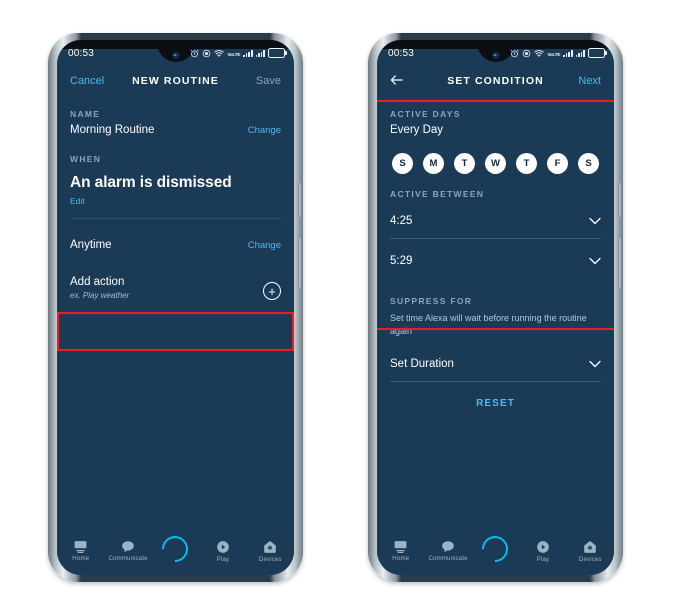 This screenshot has height=616, width=675. I want to click on page-title-left: NEW ROUTINE, so click(175, 81).